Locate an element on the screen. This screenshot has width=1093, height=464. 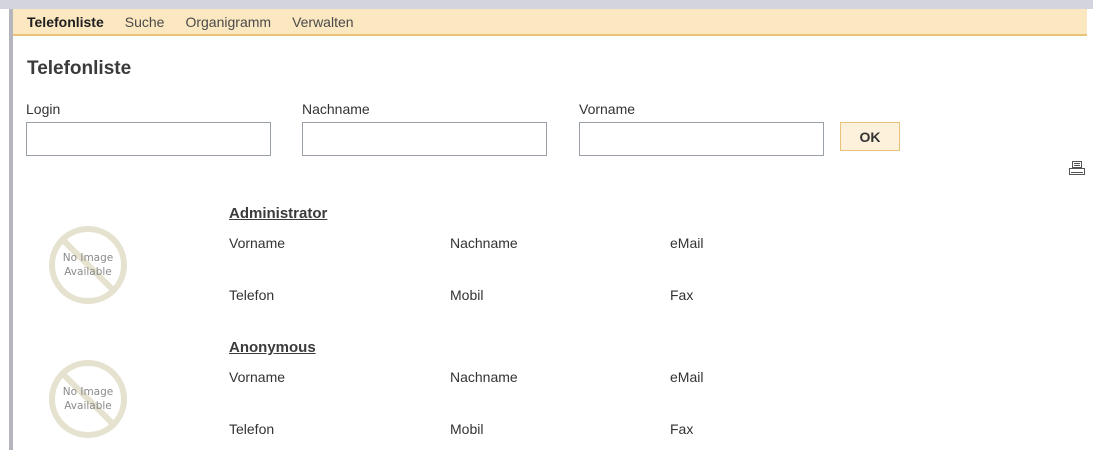
page-title: Telefonliste is located at coordinates (79, 68).